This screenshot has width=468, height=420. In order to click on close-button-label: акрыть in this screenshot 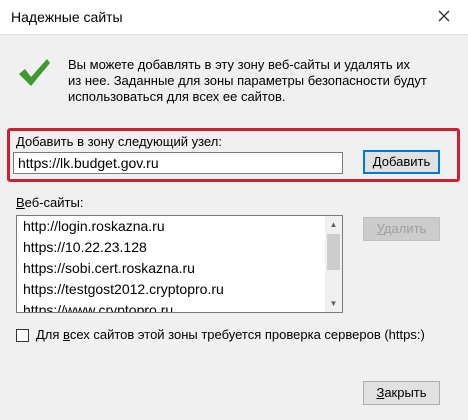, I will do `click(405, 392)`.